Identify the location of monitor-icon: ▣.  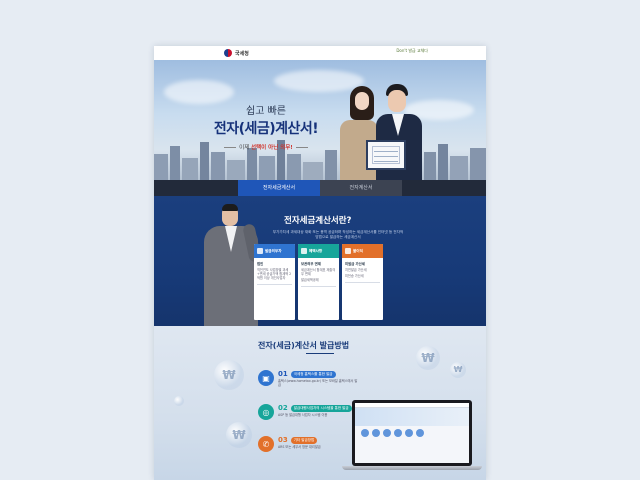
(266, 378).